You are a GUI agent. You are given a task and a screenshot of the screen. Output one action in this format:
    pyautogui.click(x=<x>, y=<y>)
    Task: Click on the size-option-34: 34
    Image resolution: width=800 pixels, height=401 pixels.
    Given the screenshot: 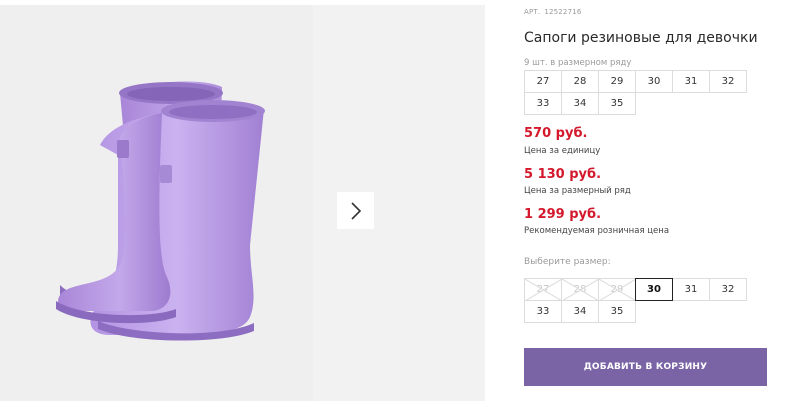 What is the action you would take?
    pyautogui.click(x=580, y=311)
    